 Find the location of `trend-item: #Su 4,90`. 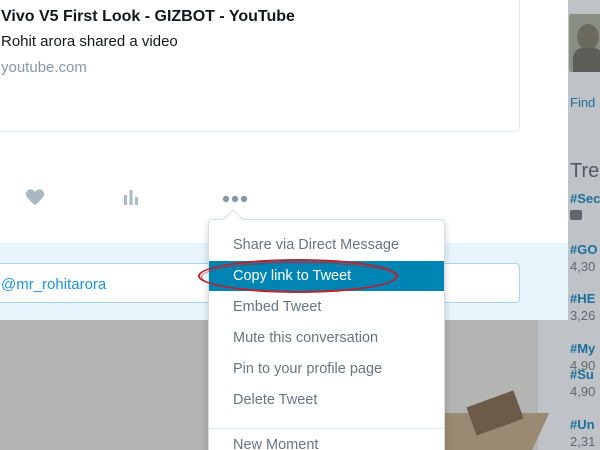

trend-item: #Su 4,90 is located at coordinates (582, 383).